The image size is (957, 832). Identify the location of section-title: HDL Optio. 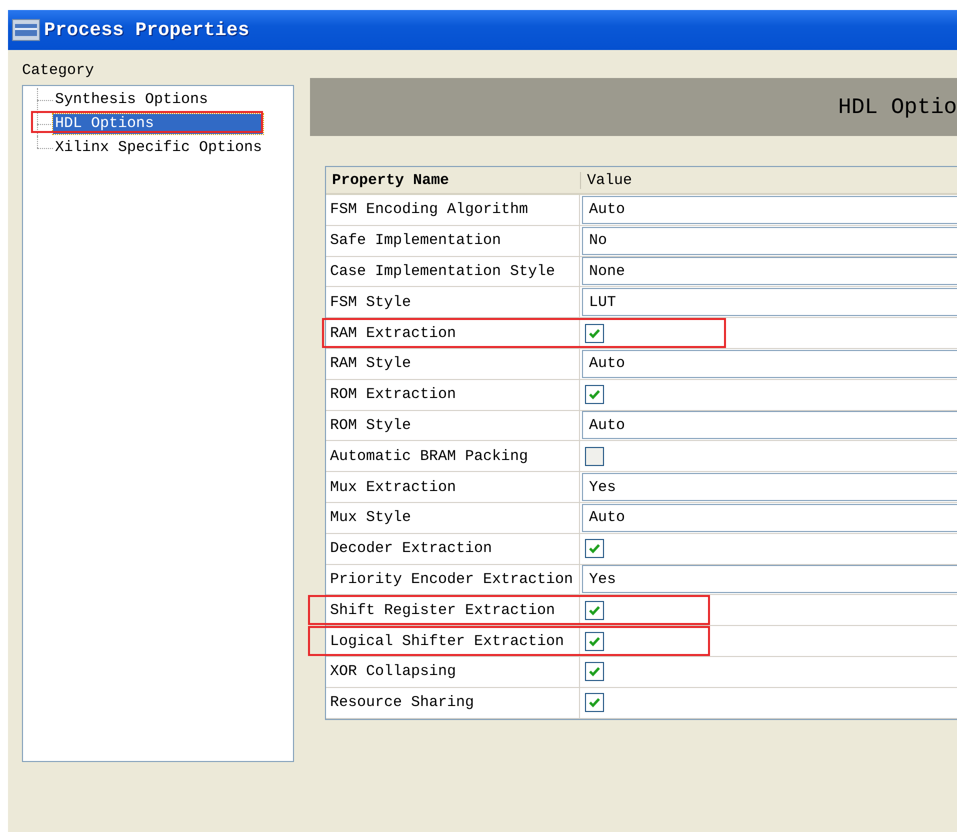
(897, 107).